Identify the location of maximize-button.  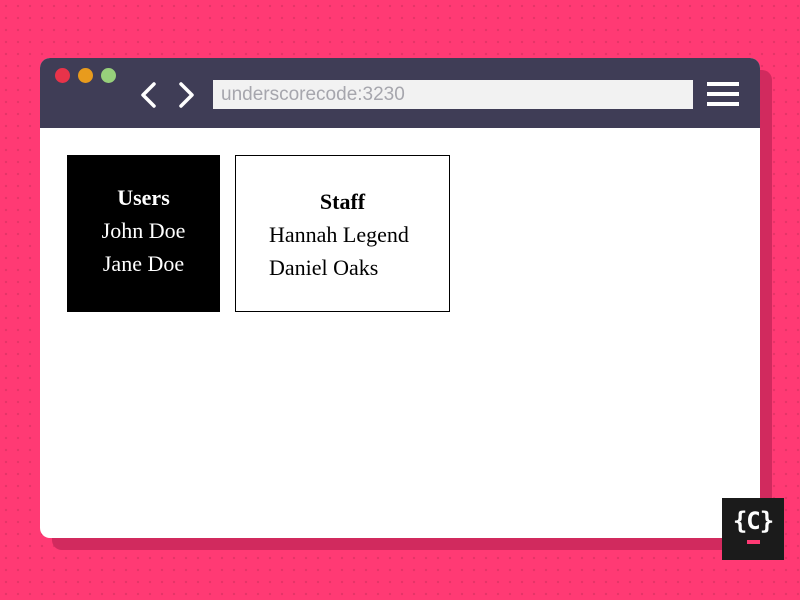
(108, 75).